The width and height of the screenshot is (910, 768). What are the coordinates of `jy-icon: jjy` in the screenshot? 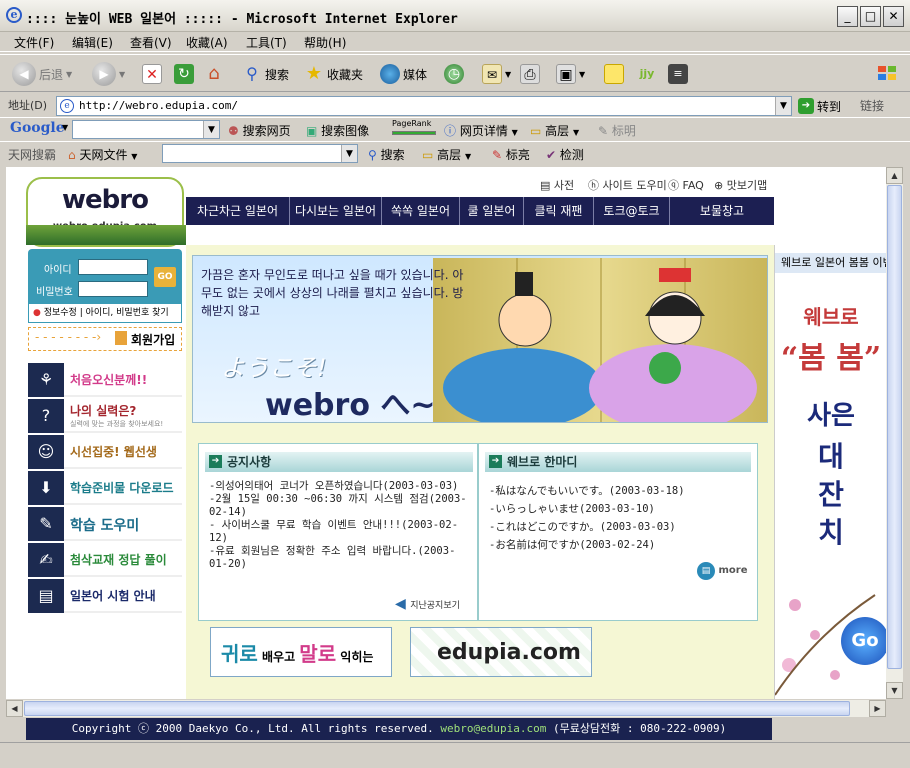 It's located at (647, 74).